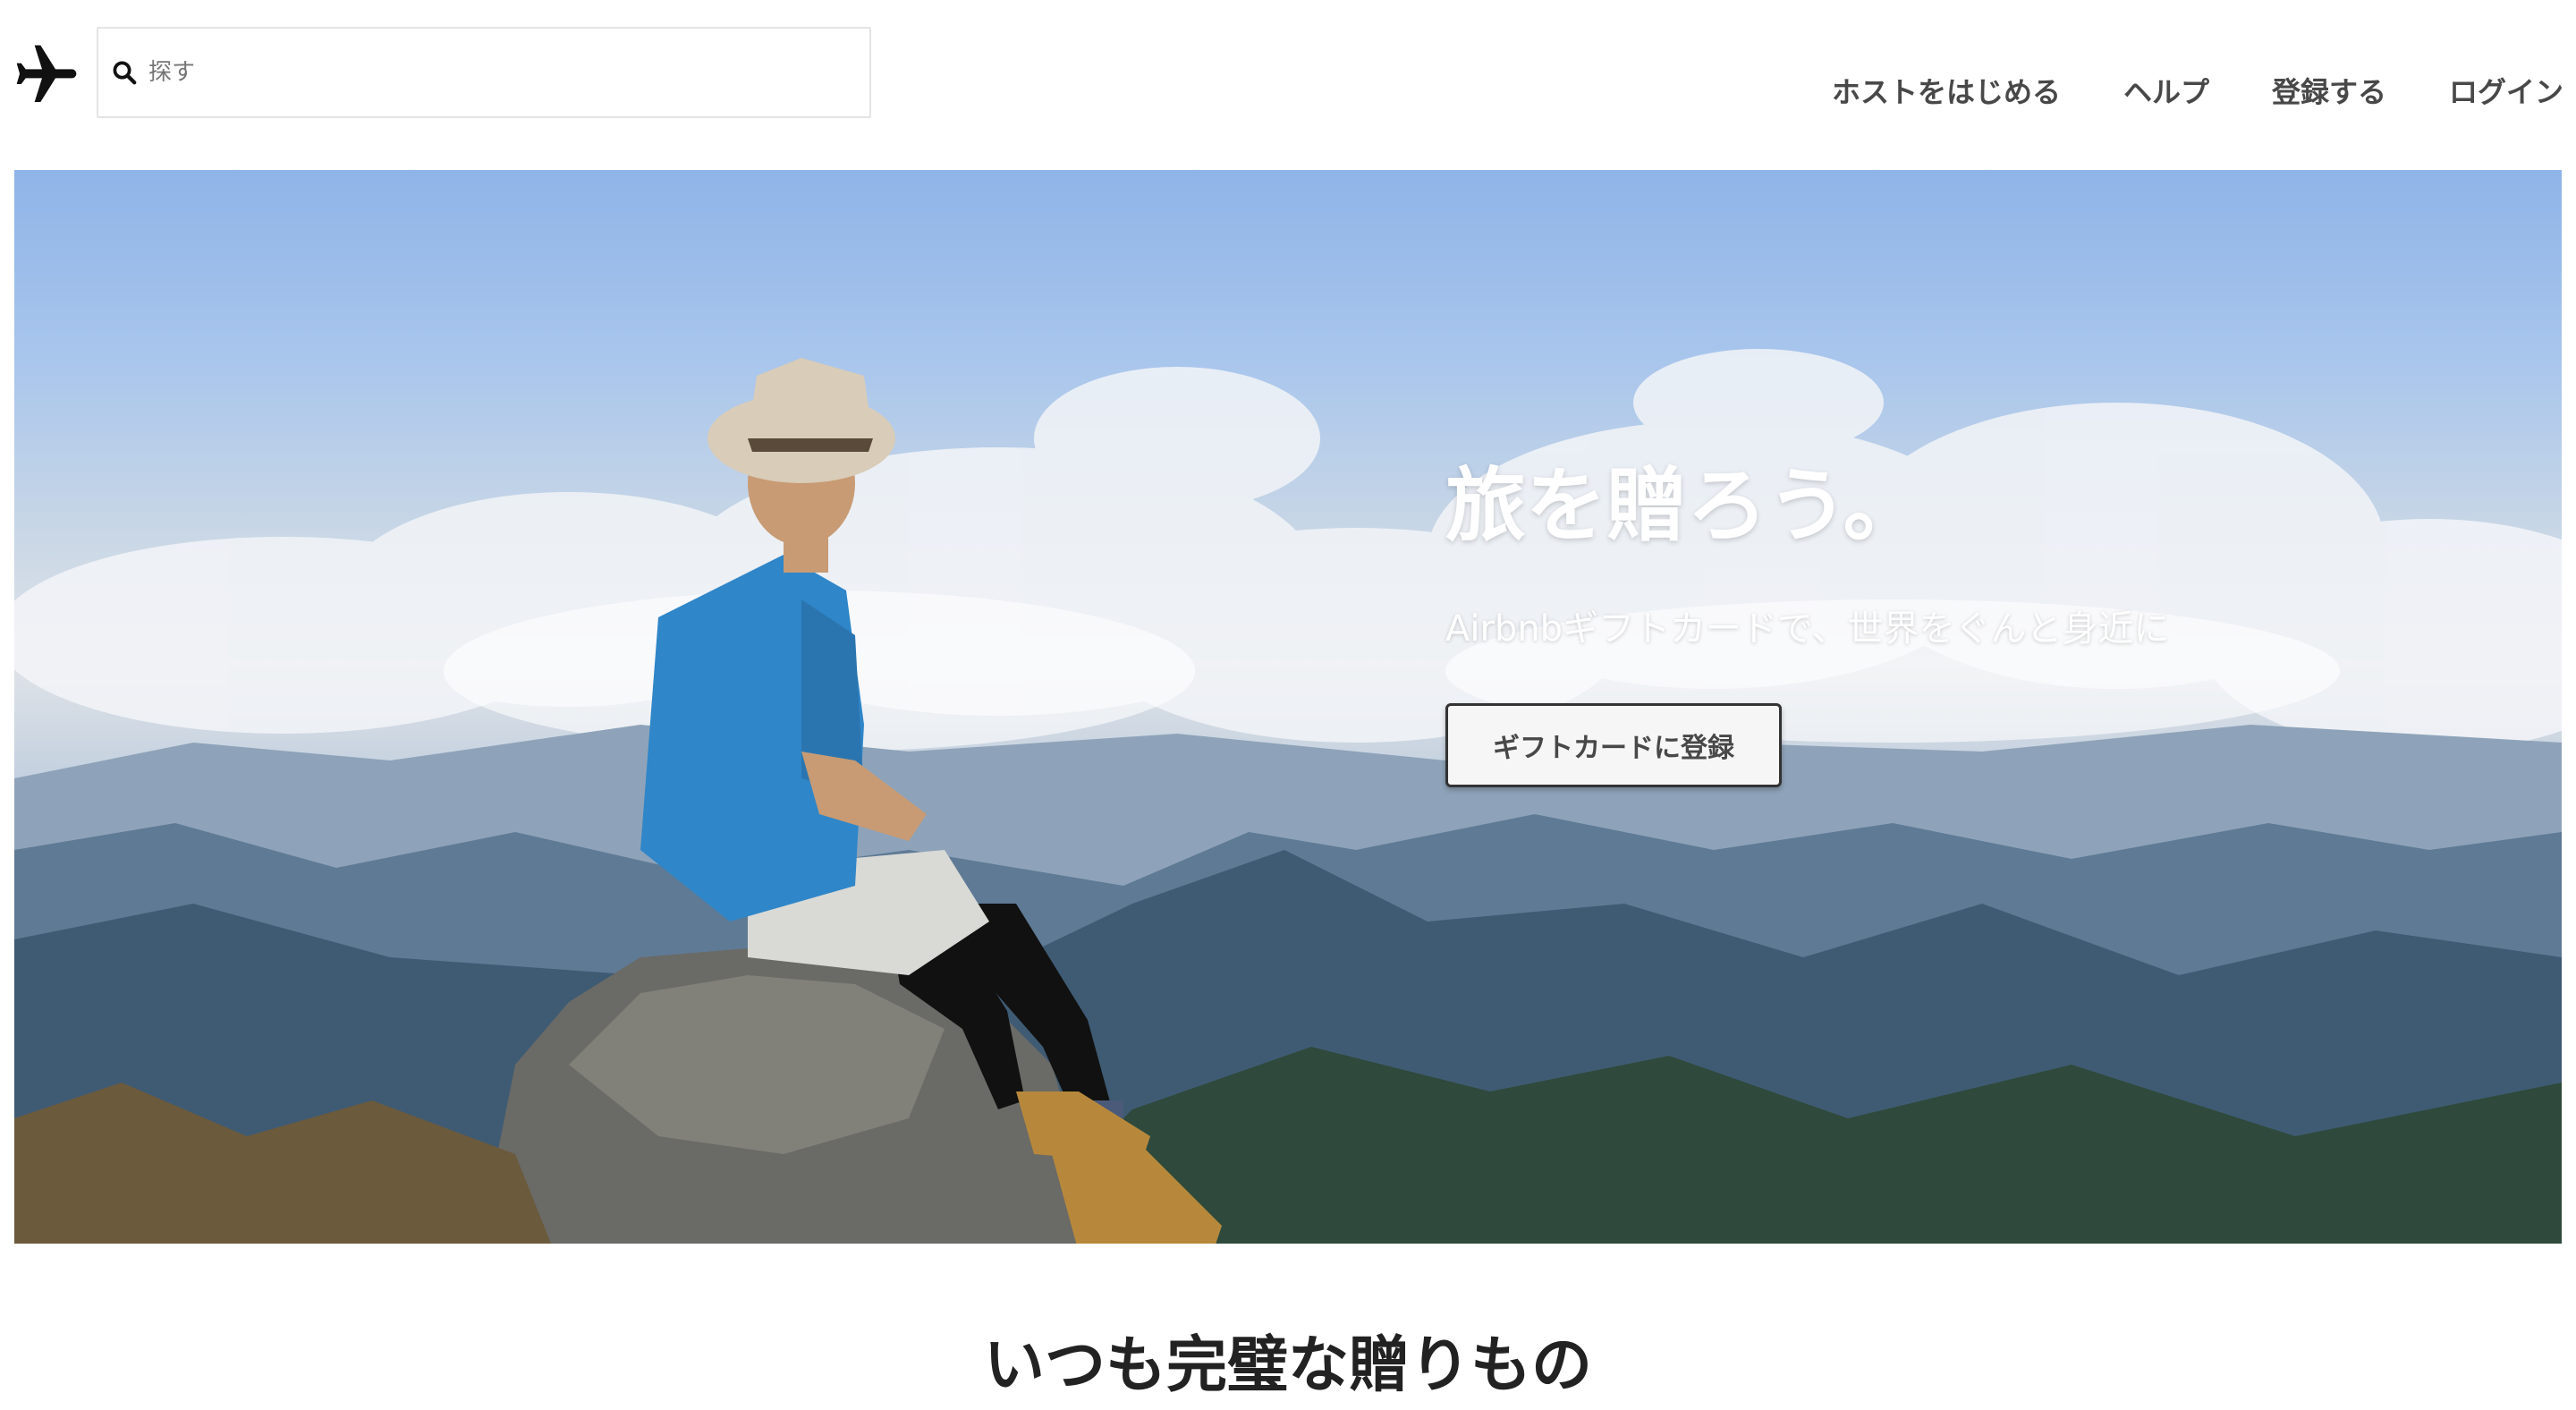  What do you see at coordinates (1807, 629) in the screenshot?
I see `hero-subtitle: Airbnbギフトカードで、世界をぐんと身近に` at bounding box center [1807, 629].